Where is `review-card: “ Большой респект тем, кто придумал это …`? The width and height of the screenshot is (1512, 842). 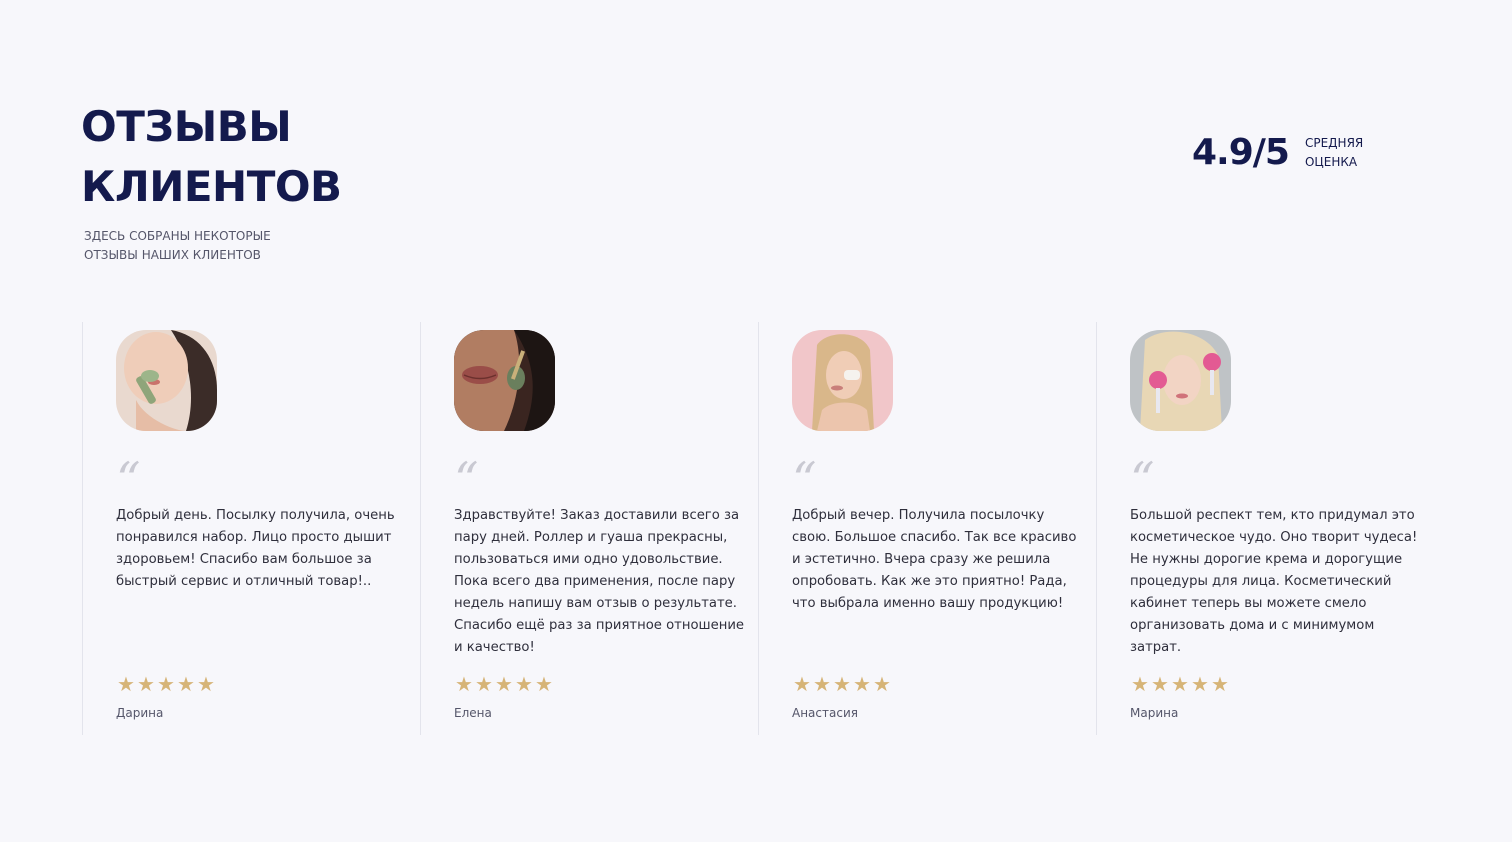 review-card: “ Большой респект тем, кто придумал это … is located at coordinates (1265, 528).